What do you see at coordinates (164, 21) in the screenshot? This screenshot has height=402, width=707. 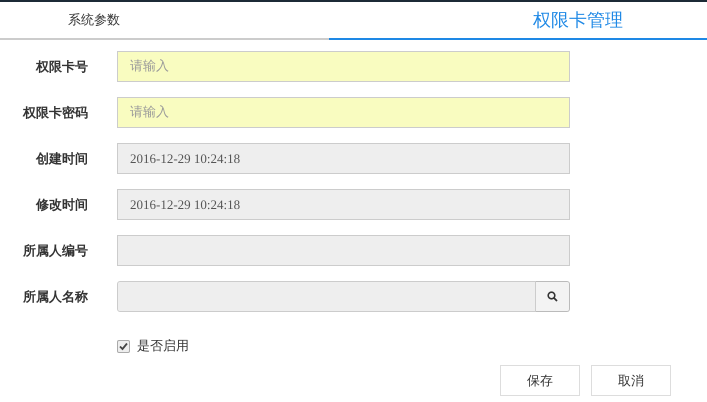 I see `tab: 系统参数` at bounding box center [164, 21].